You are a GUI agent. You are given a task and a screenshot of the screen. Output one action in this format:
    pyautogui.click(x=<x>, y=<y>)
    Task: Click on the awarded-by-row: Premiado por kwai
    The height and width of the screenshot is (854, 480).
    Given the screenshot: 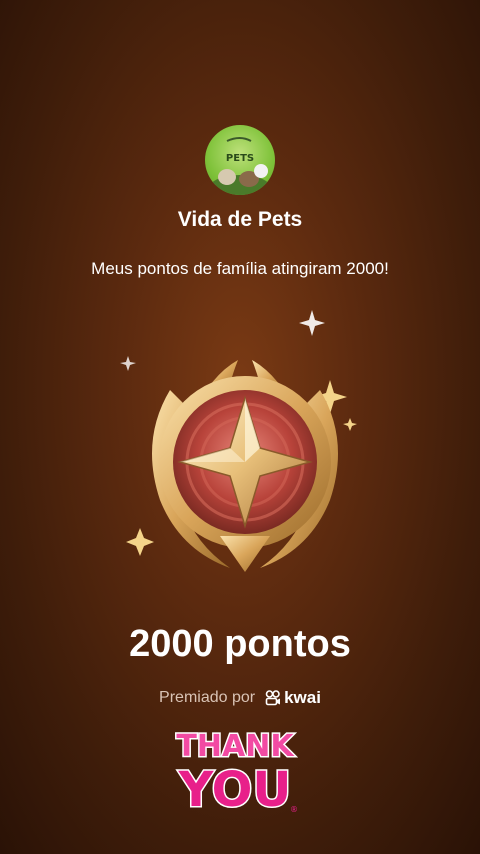 What is the action you would take?
    pyautogui.click(x=240, y=698)
    